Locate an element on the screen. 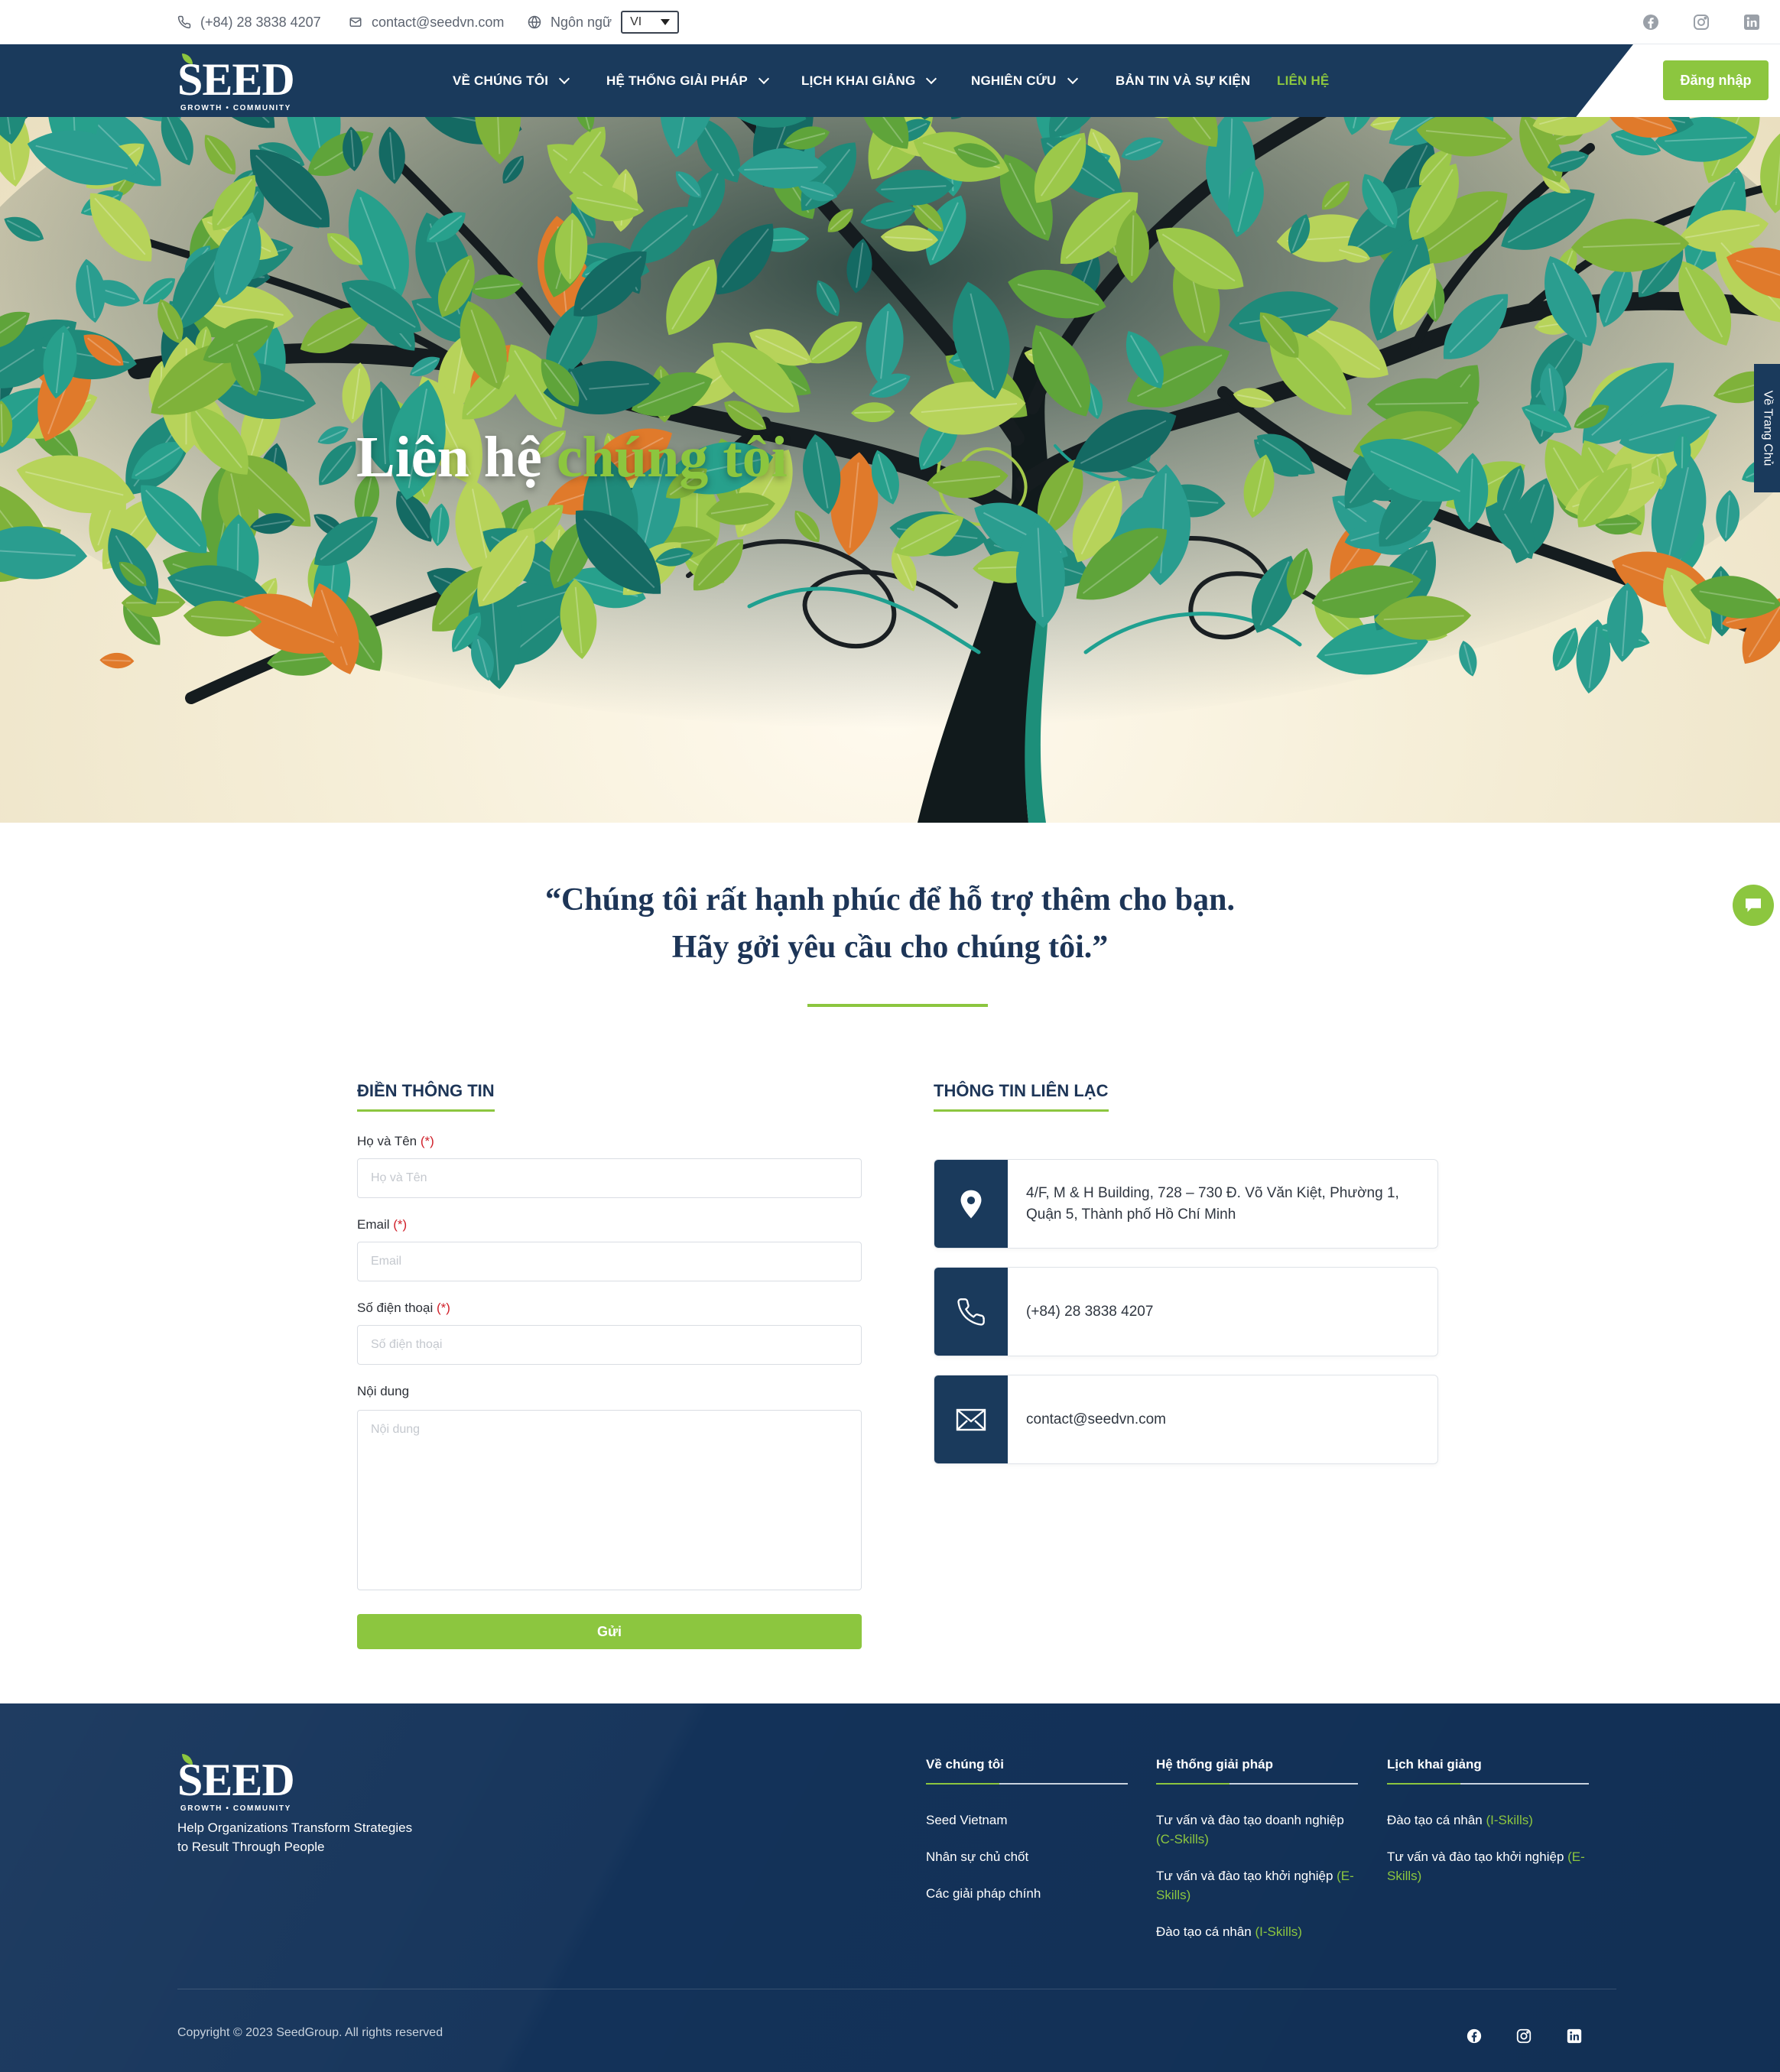 The height and width of the screenshot is (2072, 1780). back-home-label: Về Trang Chủ is located at coordinates (1768, 428).